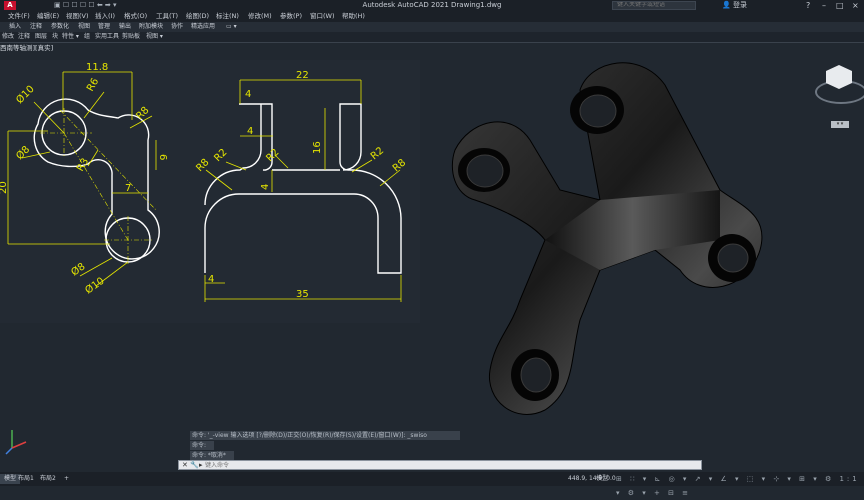 The width and height of the screenshot is (864, 500). What do you see at coordinates (838, 96) in the screenshot?
I see `viewcube: ▾ ▾` at bounding box center [838, 96].